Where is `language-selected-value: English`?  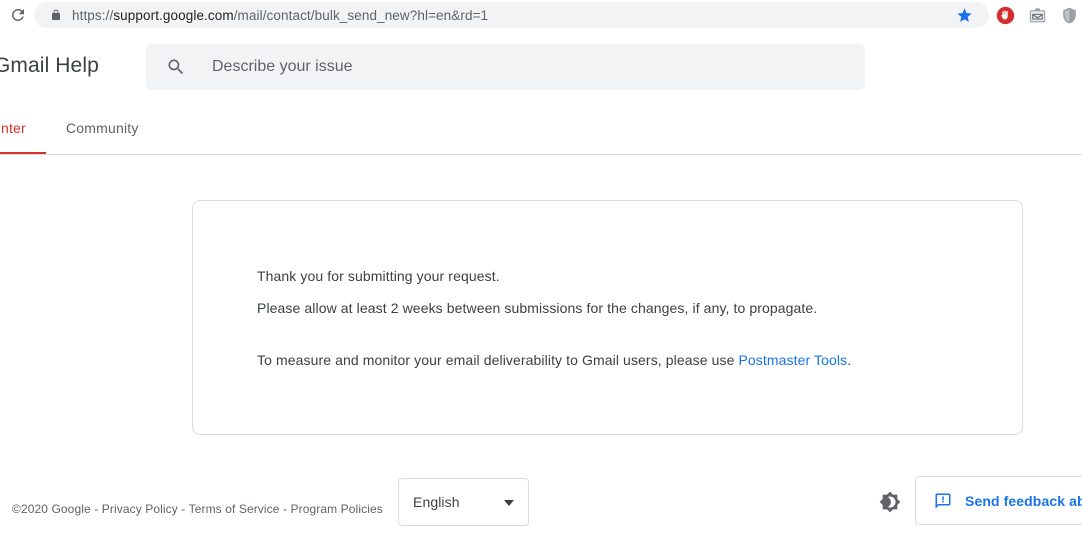
language-selected-value: English is located at coordinates (436, 502).